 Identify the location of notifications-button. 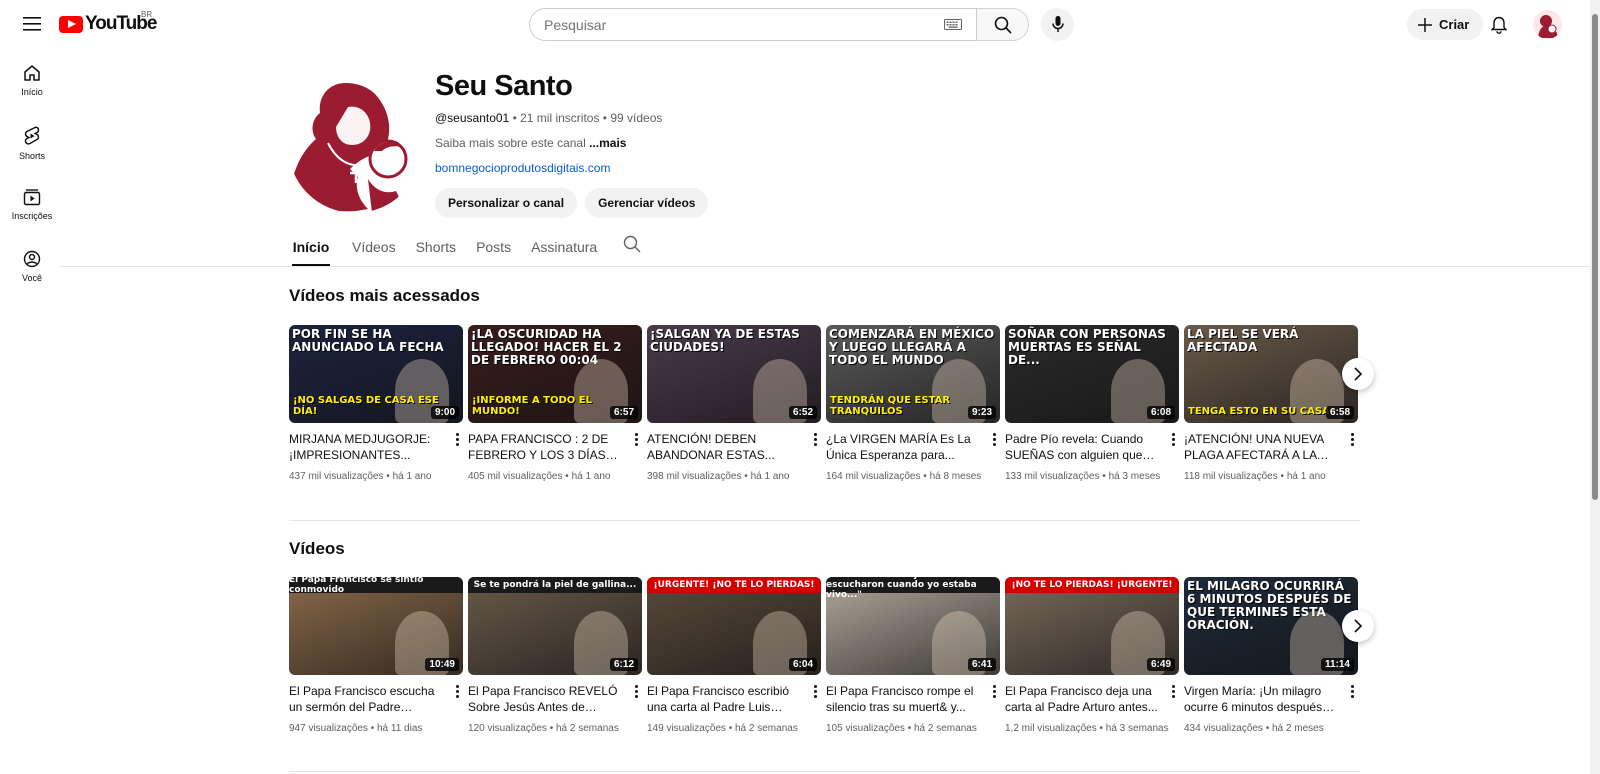
(1499, 25).